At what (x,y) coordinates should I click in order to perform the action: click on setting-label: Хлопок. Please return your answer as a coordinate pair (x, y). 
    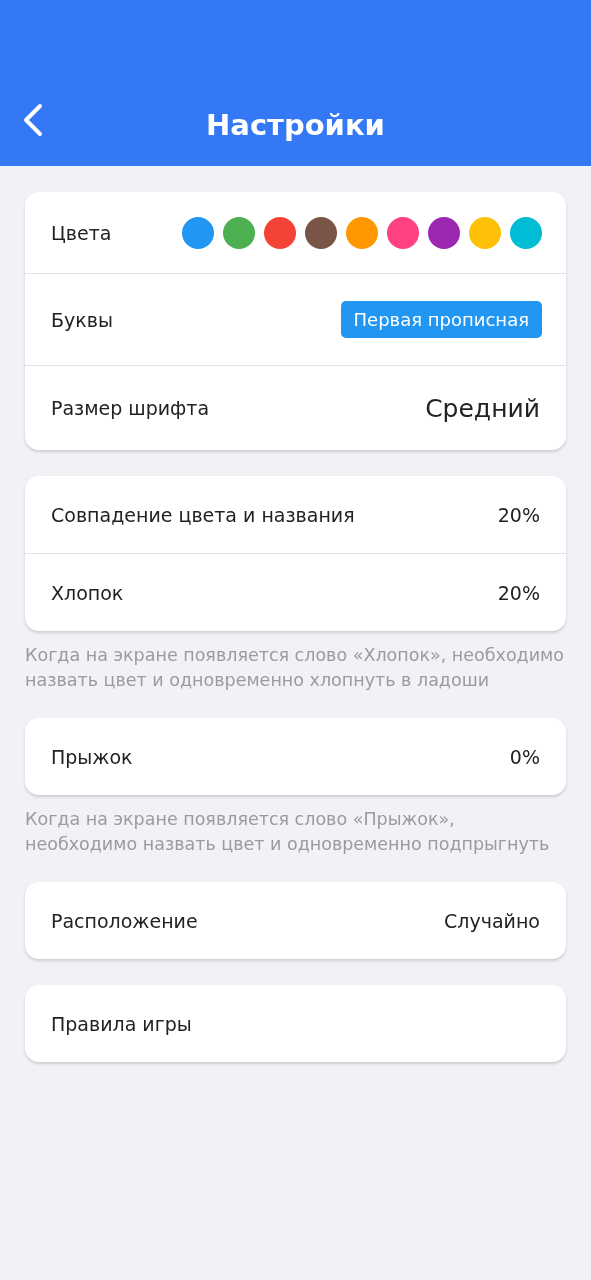
    Looking at the image, I should click on (87, 592).